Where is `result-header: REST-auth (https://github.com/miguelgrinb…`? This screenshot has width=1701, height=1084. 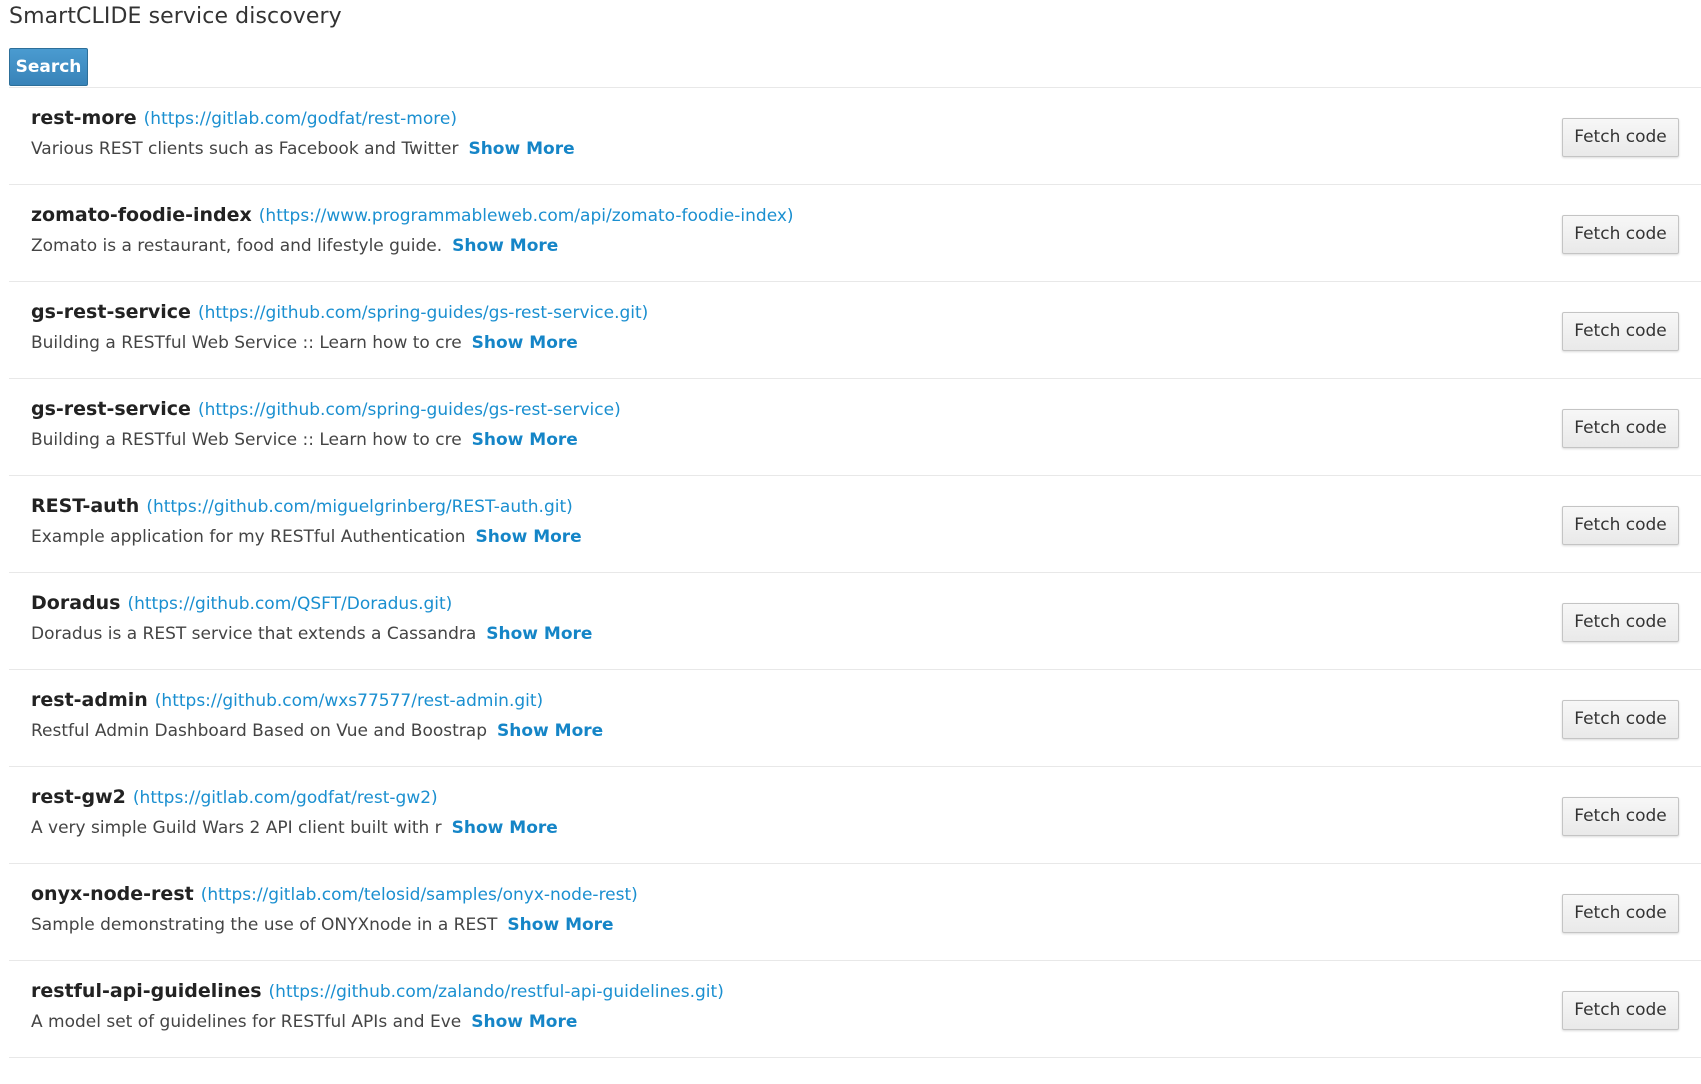 result-header: REST-auth (https://github.com/miguelgrinb… is located at coordinates (302, 506).